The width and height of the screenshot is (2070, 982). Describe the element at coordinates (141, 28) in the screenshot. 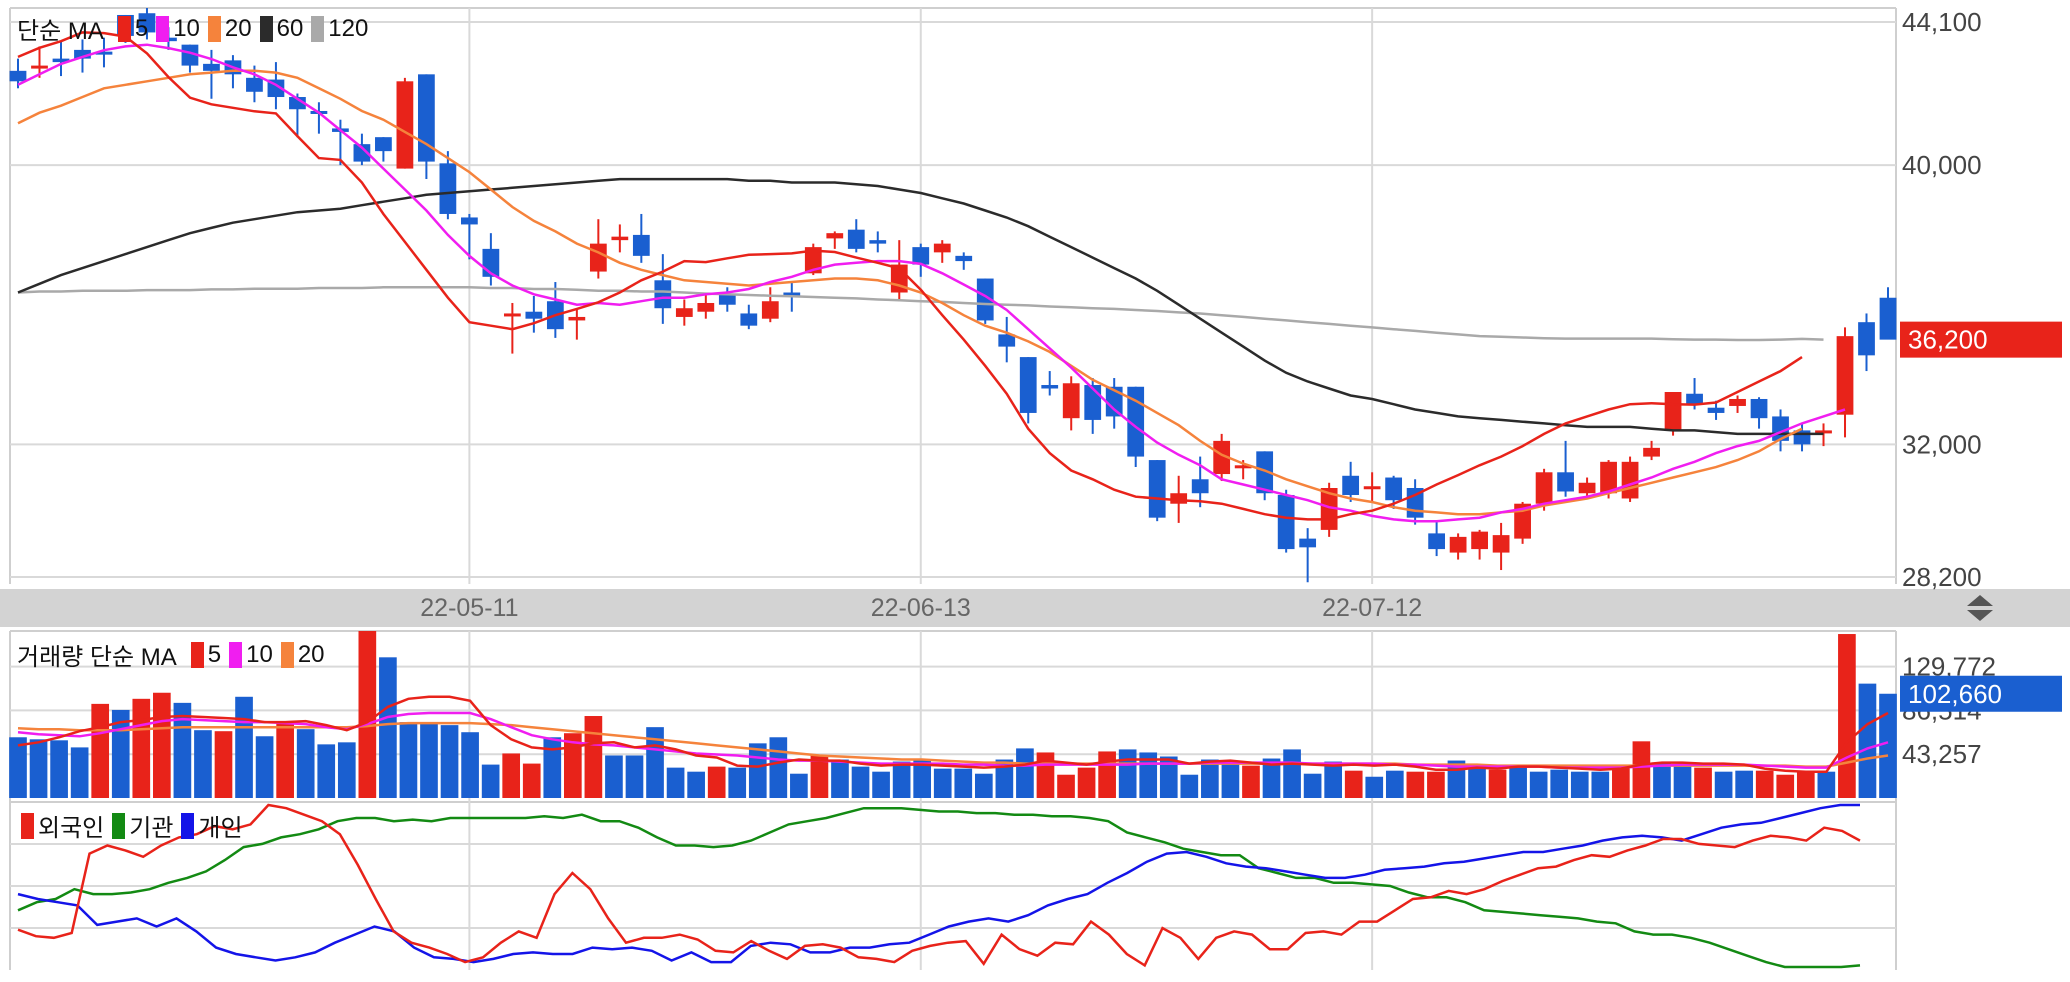

I see `price-ma-label-5: 5` at that location.